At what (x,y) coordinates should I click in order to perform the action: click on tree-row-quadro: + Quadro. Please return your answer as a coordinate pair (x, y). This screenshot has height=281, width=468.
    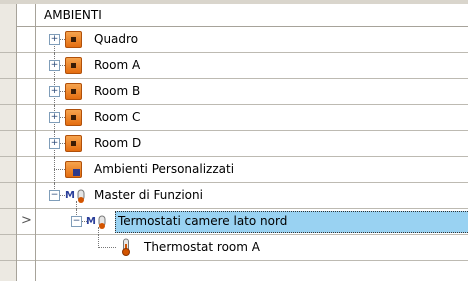
    Looking at the image, I should click on (252, 40).